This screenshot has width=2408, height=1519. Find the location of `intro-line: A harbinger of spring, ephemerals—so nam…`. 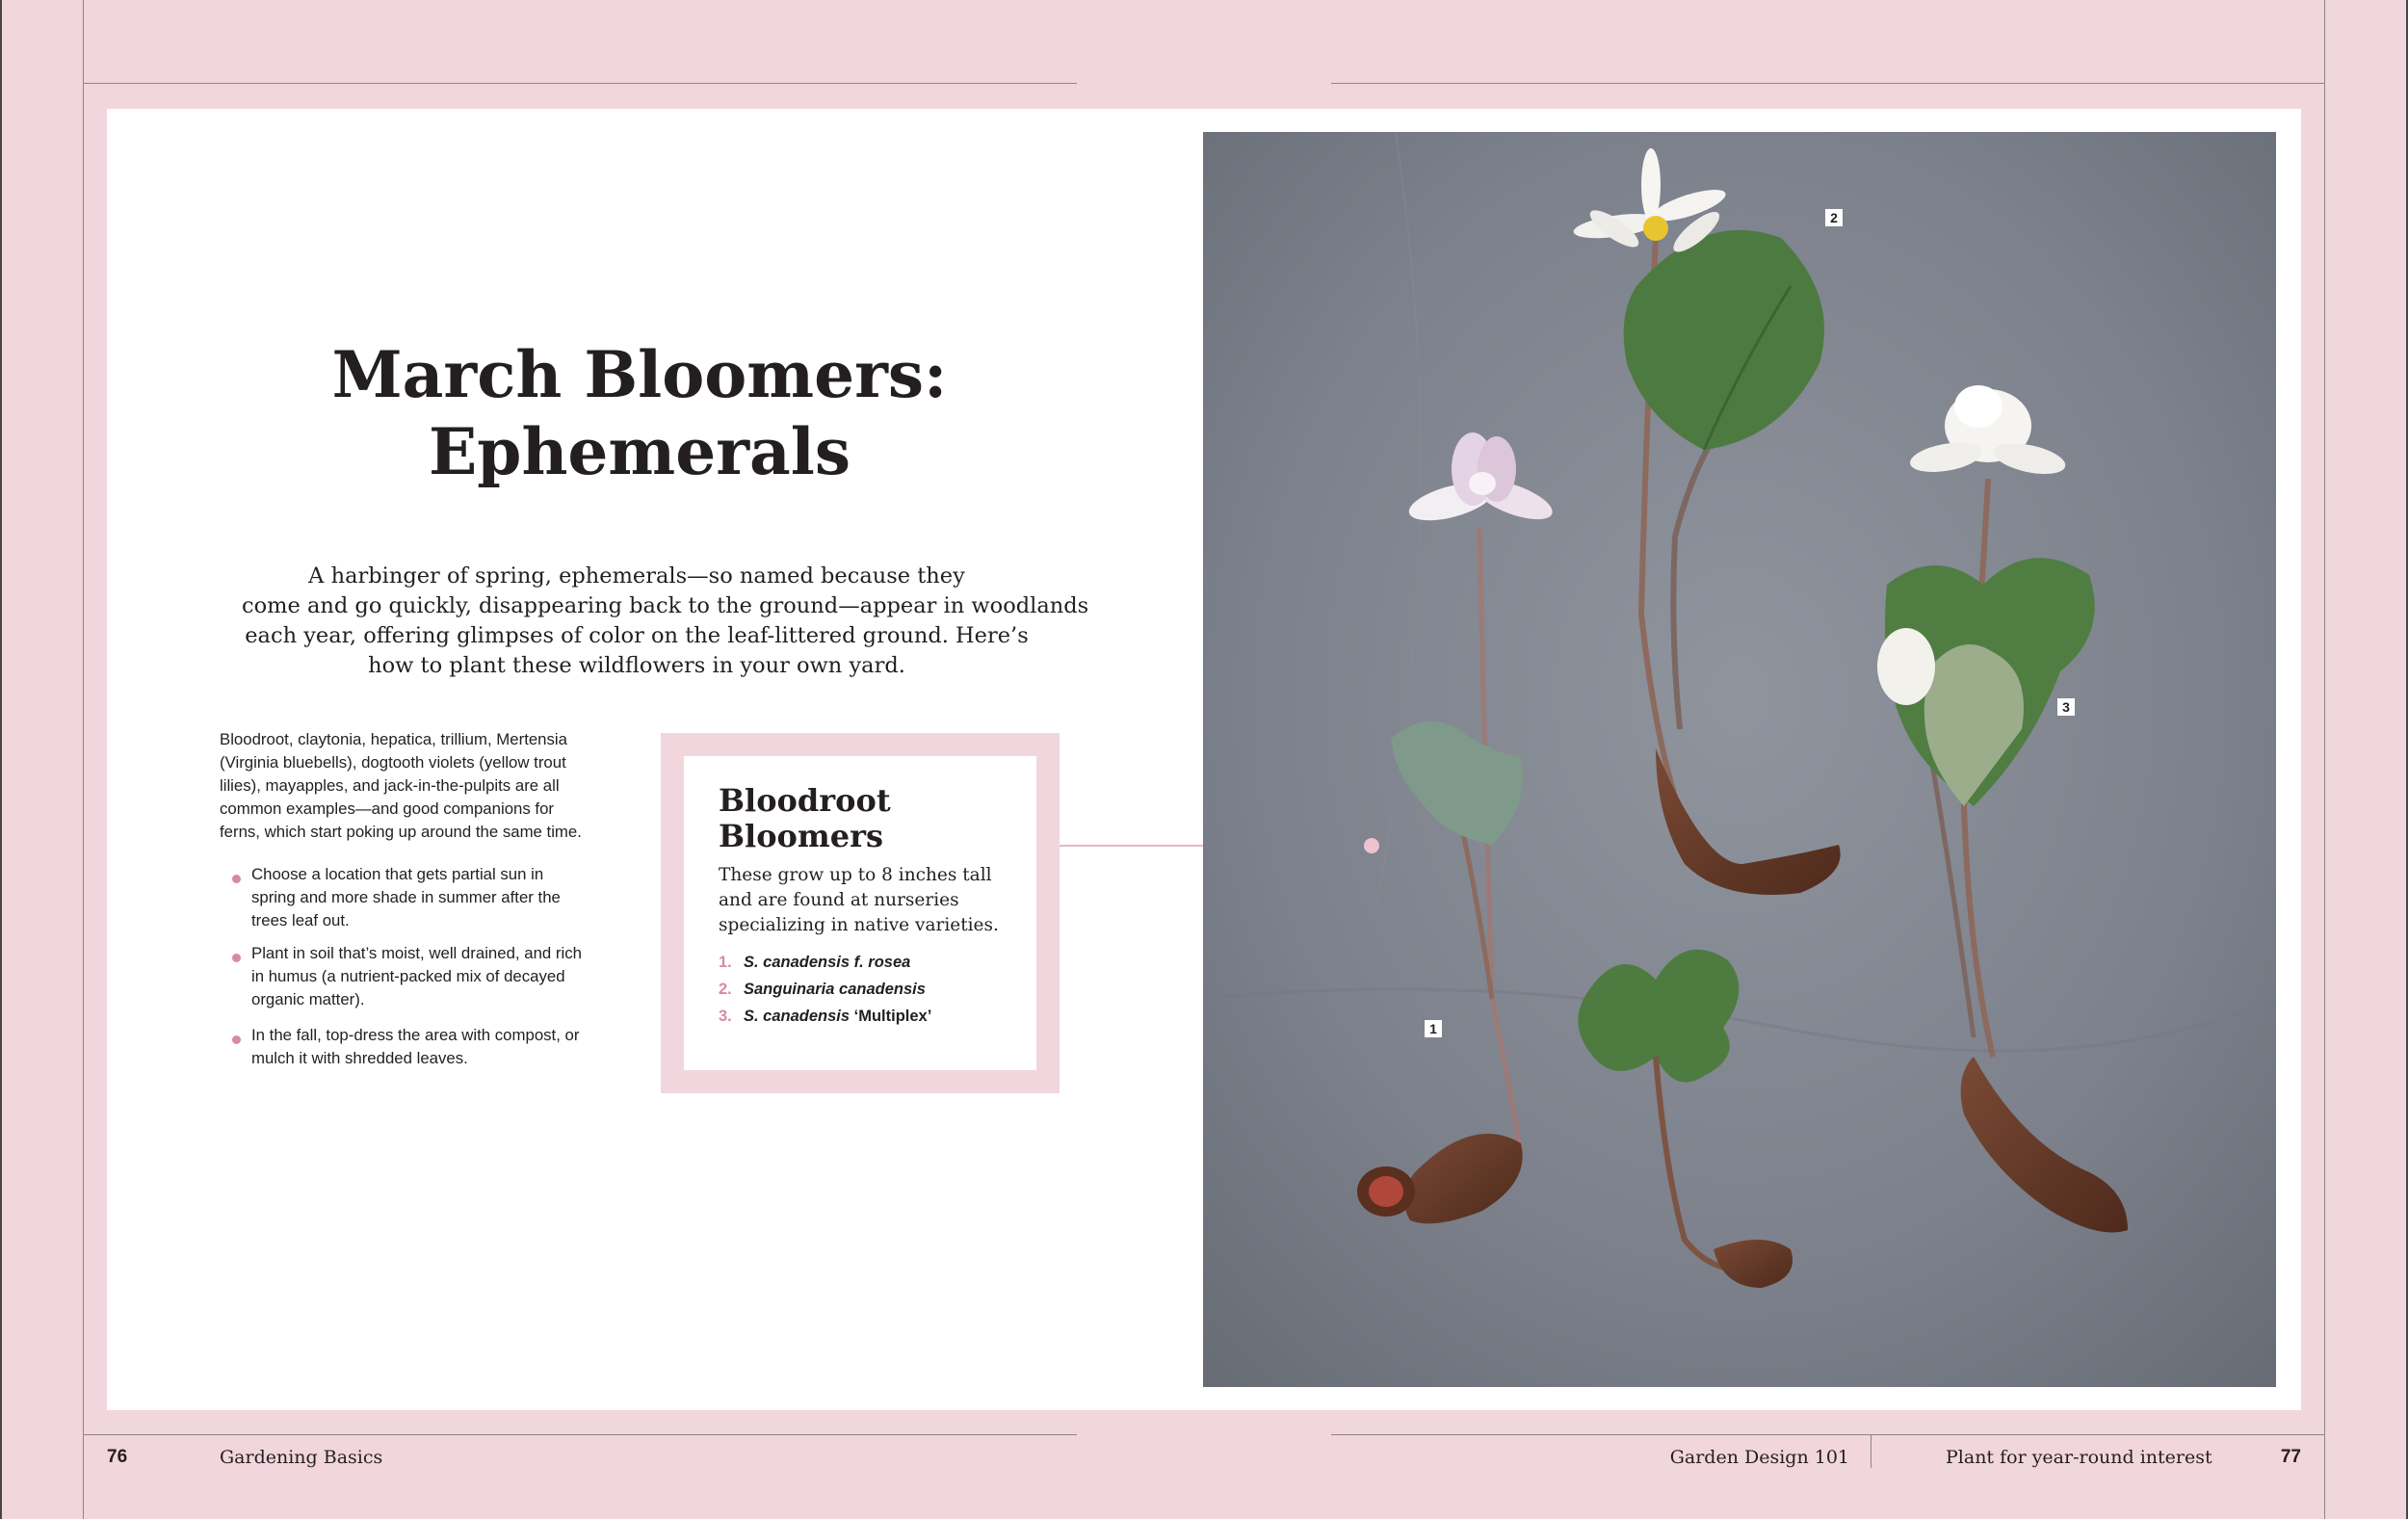

intro-line: A harbinger of spring, ephemerals—so nam… is located at coordinates (636, 576).